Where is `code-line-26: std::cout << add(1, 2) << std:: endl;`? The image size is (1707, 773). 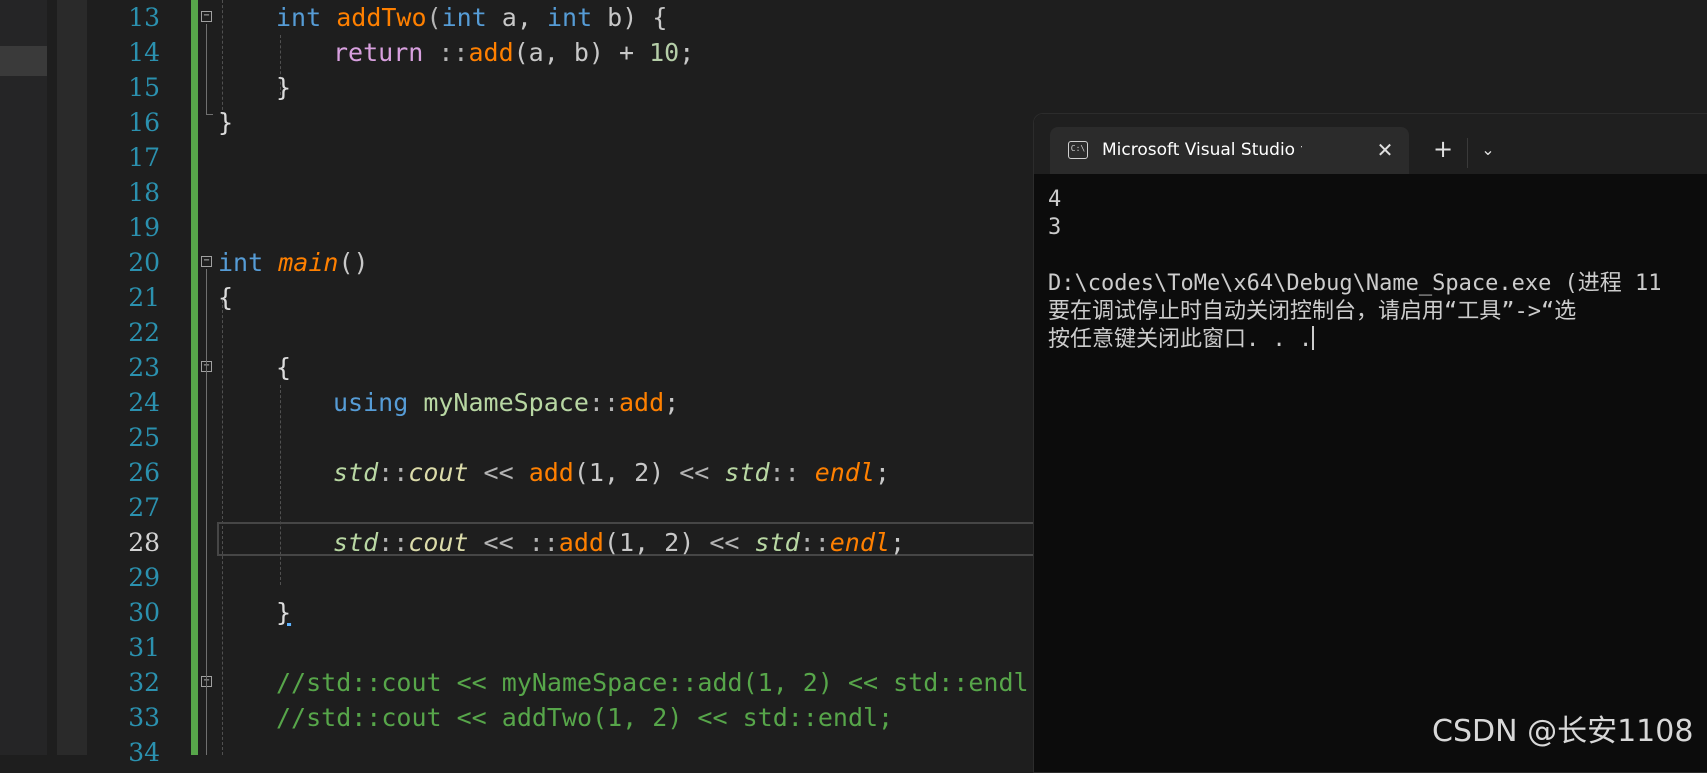 code-line-26: std::cout << add(1, 2) << std:: endl; is located at coordinates (611, 472).